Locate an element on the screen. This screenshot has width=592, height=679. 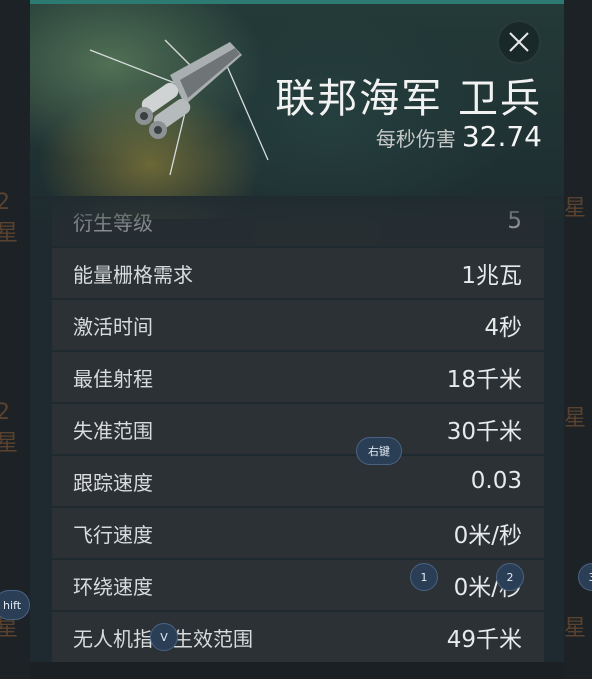
attribute-value: 18千米 is located at coordinates (484, 380).